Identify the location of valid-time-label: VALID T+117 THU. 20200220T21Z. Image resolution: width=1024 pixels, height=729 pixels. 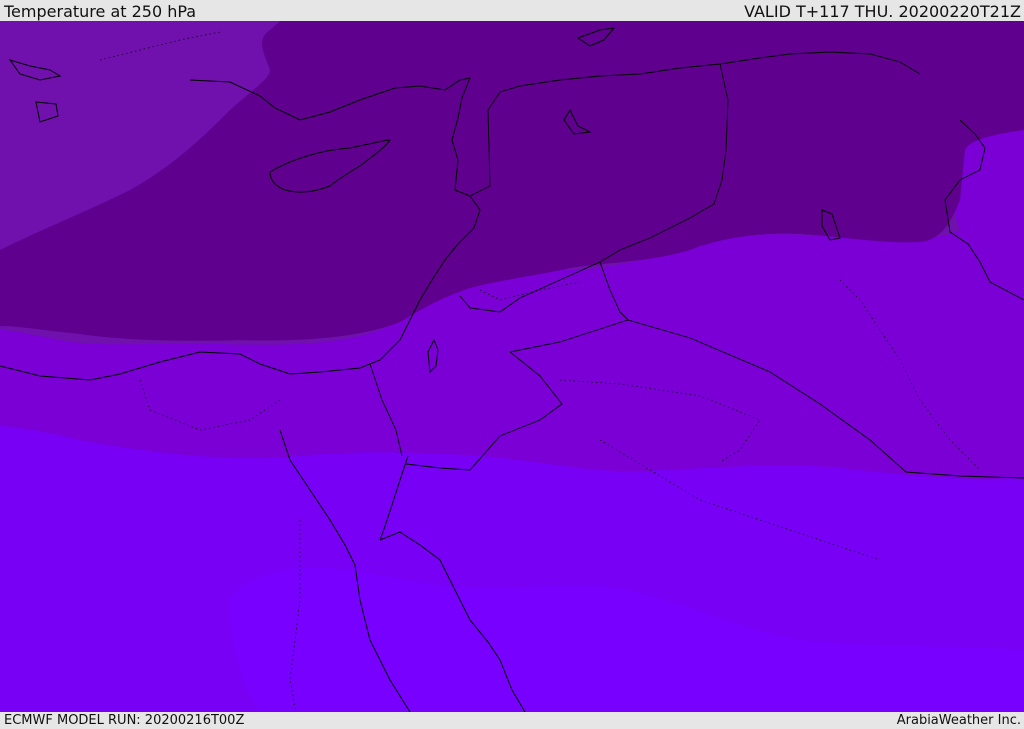
(882, 11).